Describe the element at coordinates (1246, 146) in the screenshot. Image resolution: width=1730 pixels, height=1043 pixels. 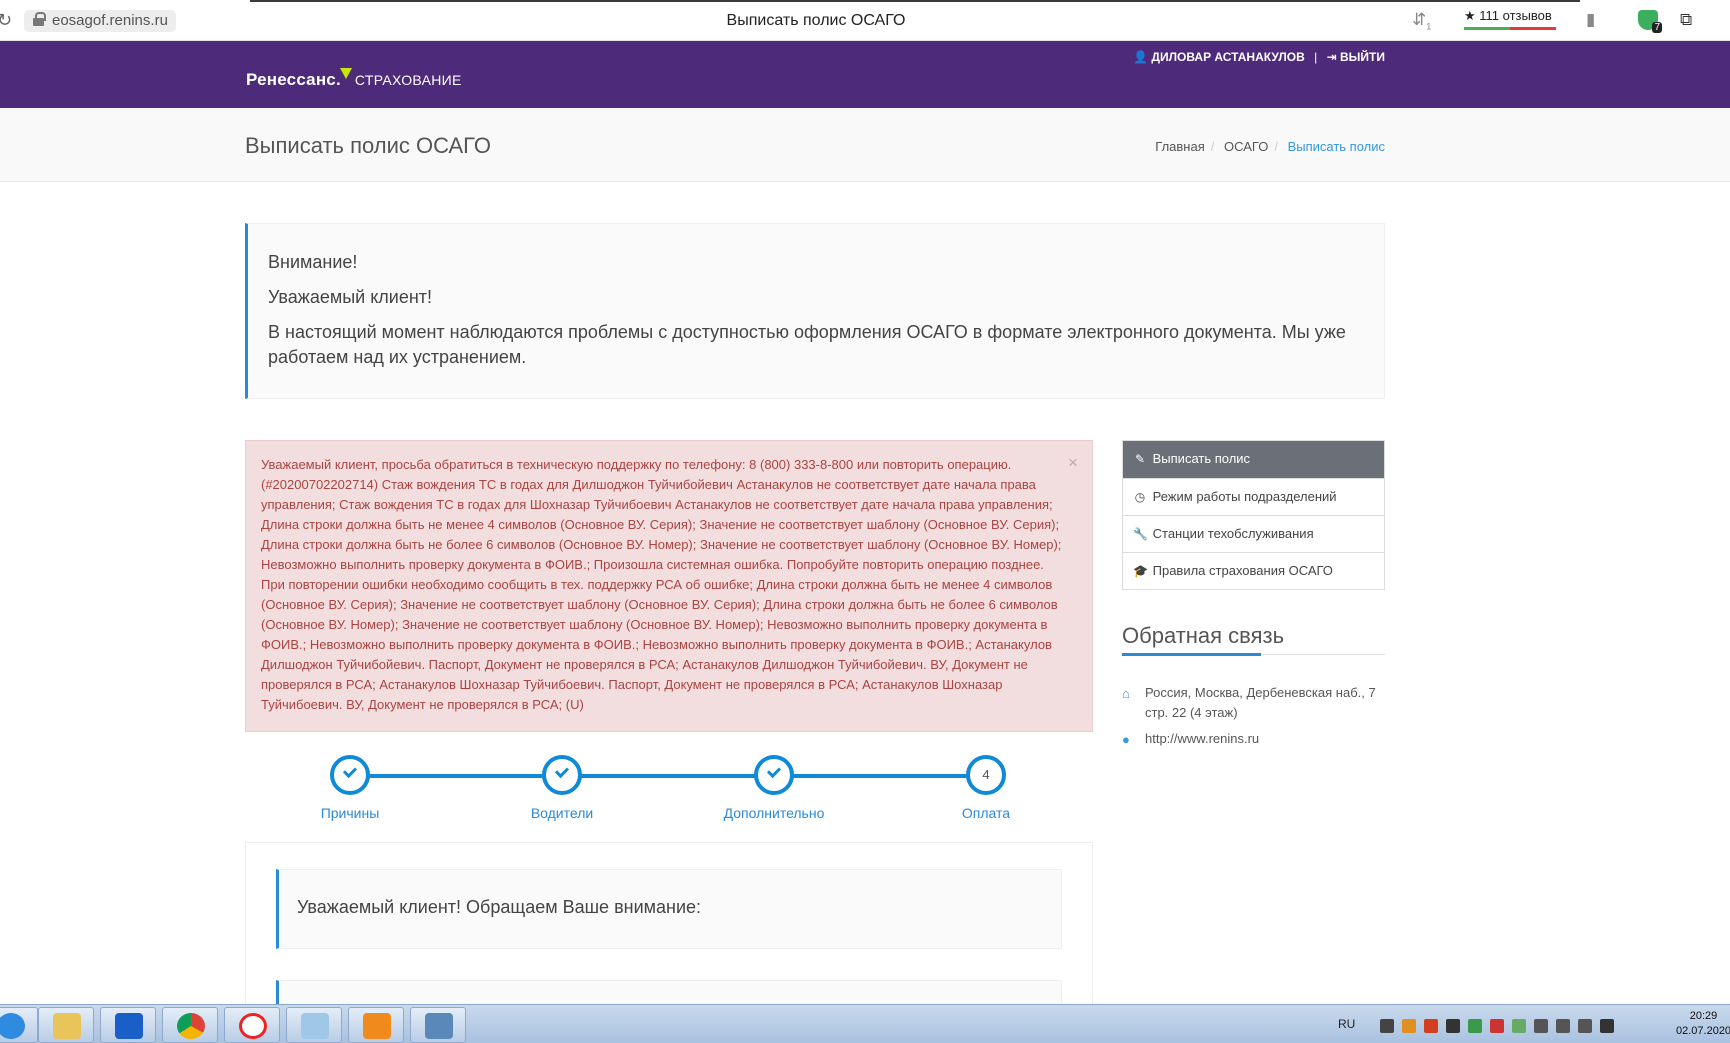
I see `breadcrumb-osago: ОСАГО` at that location.